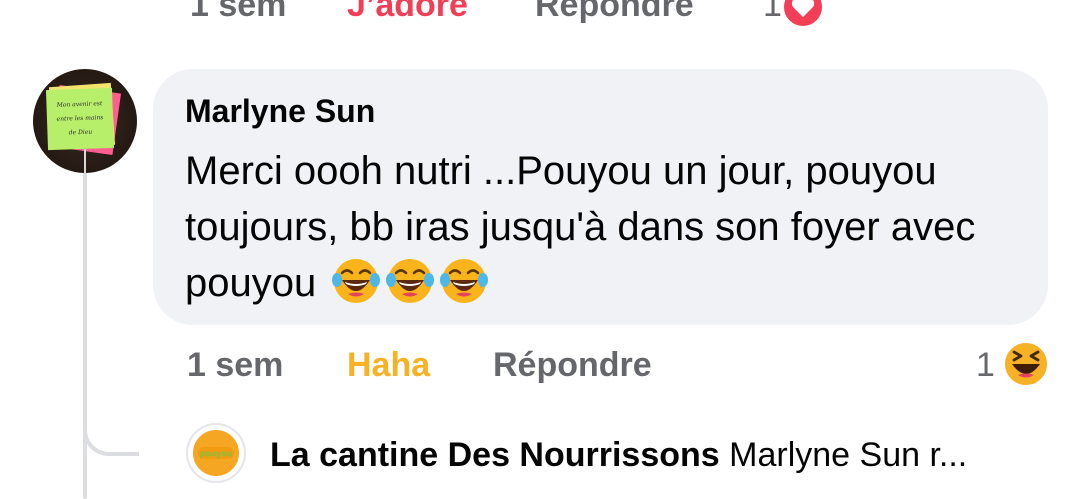 This screenshot has width=1080, height=499. I want to click on previous-reaction-button: J’adore, so click(407, 12).